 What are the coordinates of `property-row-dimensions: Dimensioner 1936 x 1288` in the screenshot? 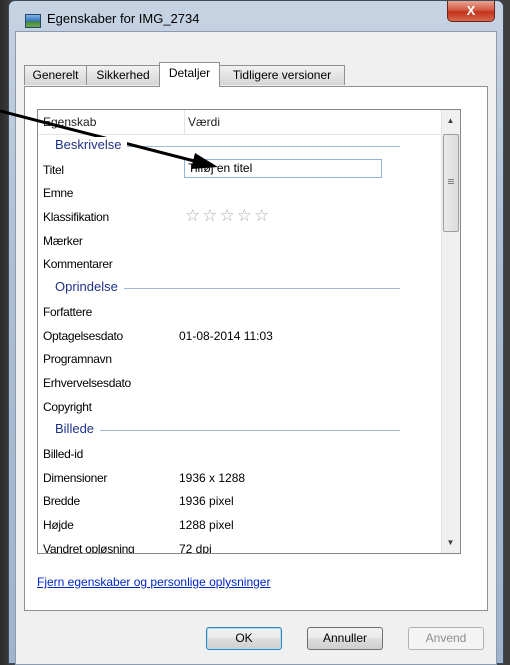 It's located at (240, 478).